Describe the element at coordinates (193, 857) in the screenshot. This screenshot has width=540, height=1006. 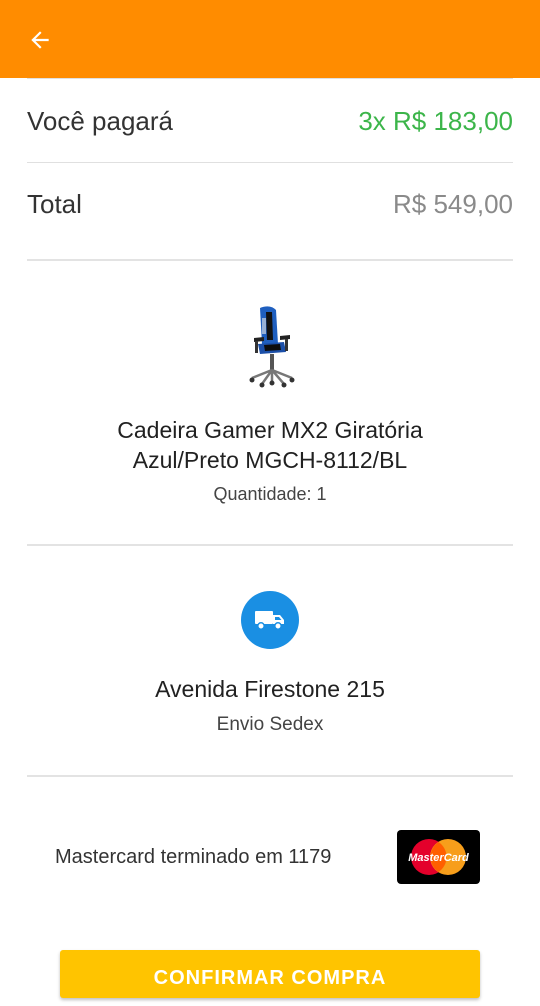
I see `payment-card-text: Mastercard terminado em 1179` at that location.